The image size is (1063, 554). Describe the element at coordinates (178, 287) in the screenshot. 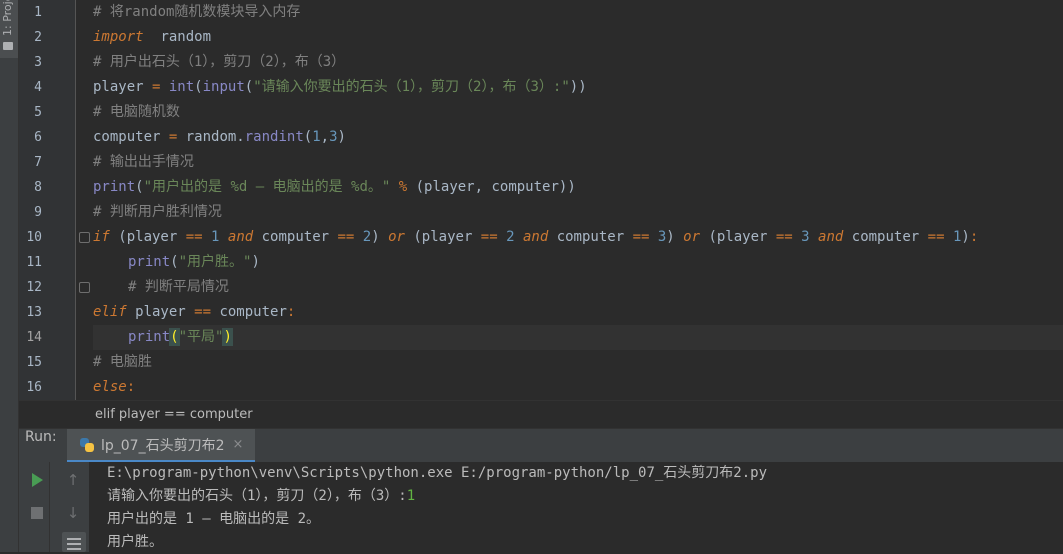

I see `code-line: # 判断平局情况` at that location.